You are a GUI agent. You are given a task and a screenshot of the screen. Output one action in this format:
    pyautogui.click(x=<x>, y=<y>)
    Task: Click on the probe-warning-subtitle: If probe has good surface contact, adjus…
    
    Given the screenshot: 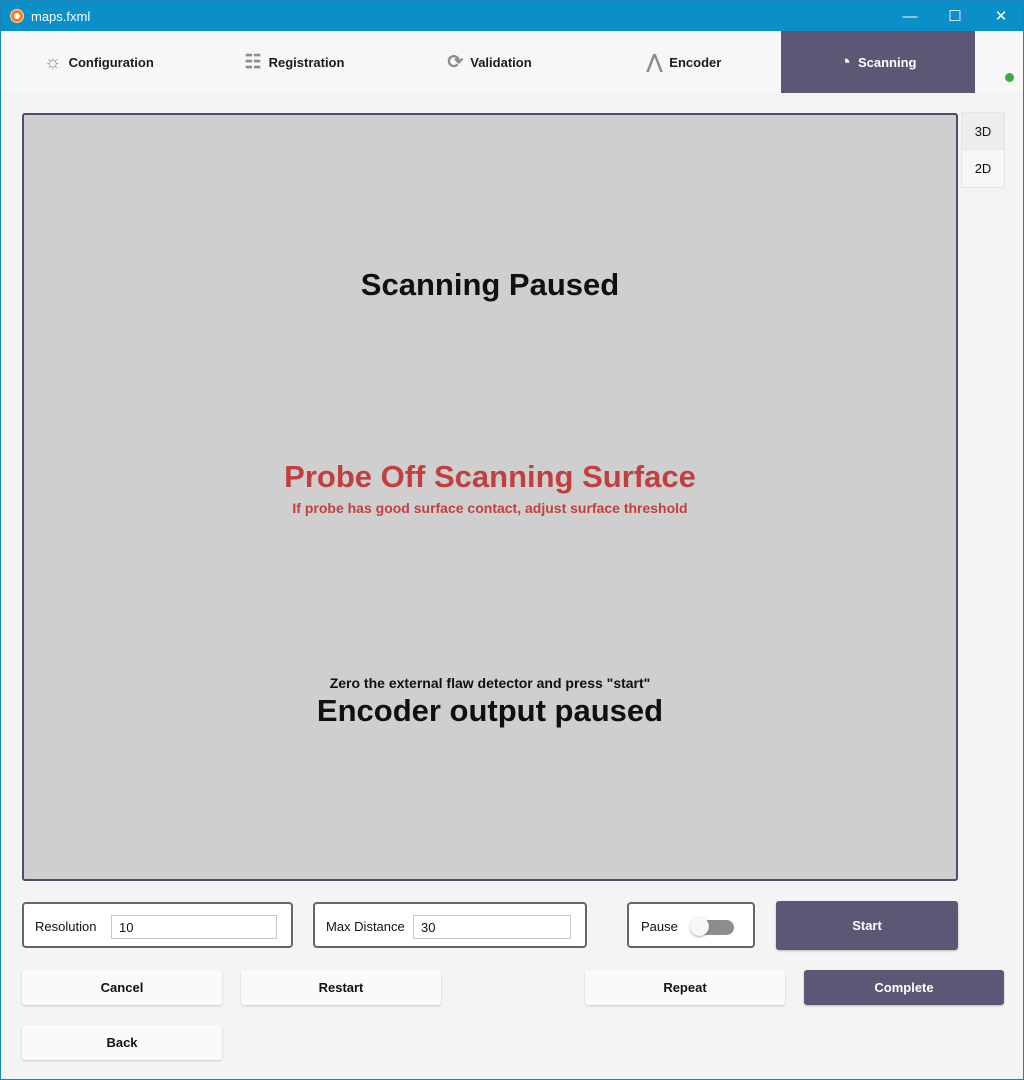 What is the action you would take?
    pyautogui.click(x=490, y=508)
    